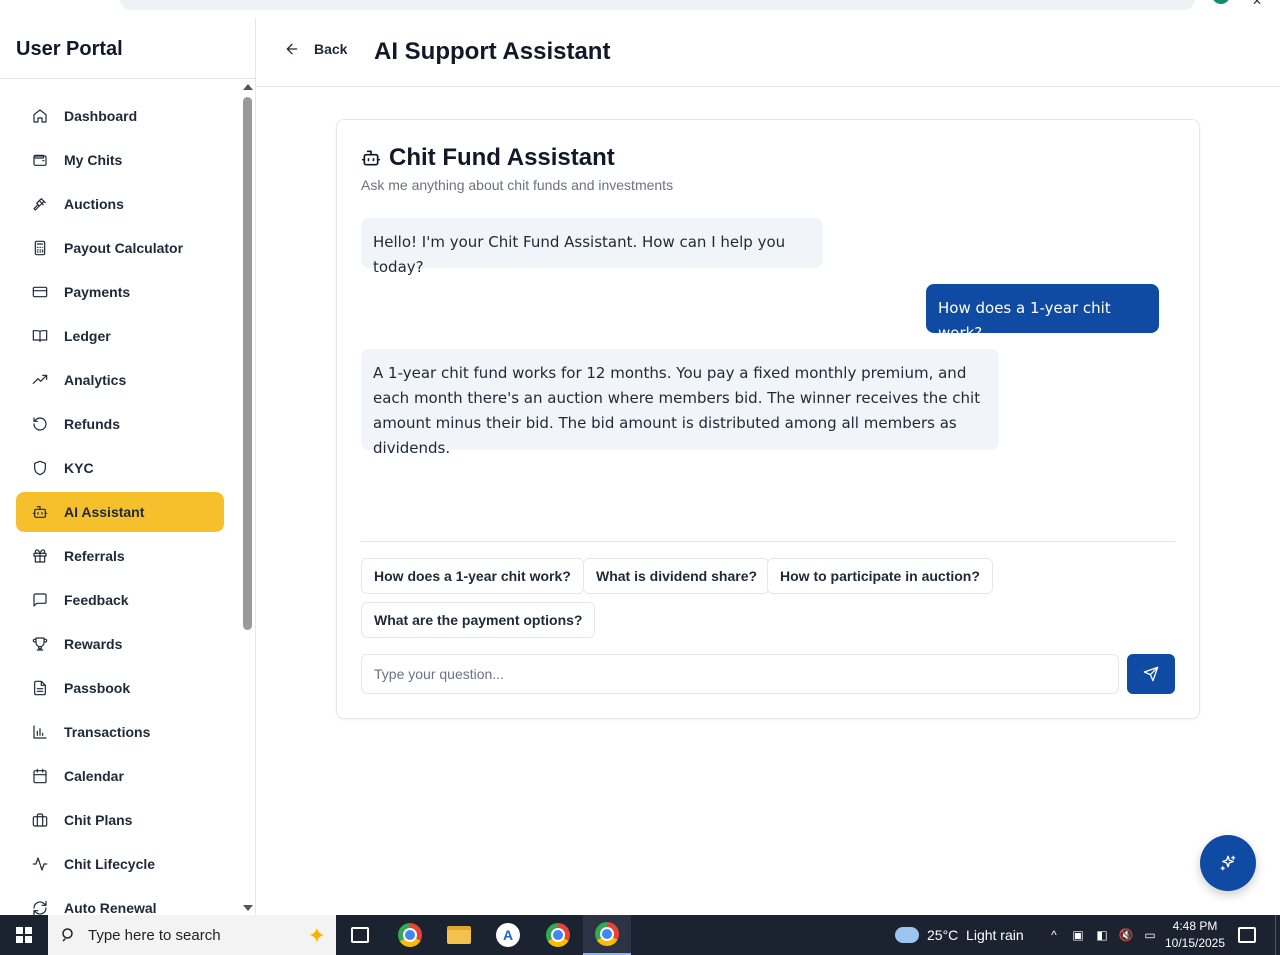 The height and width of the screenshot is (955, 1280). What do you see at coordinates (120, 776) in the screenshot?
I see `sidebar-item-calendar: Calendar` at bounding box center [120, 776].